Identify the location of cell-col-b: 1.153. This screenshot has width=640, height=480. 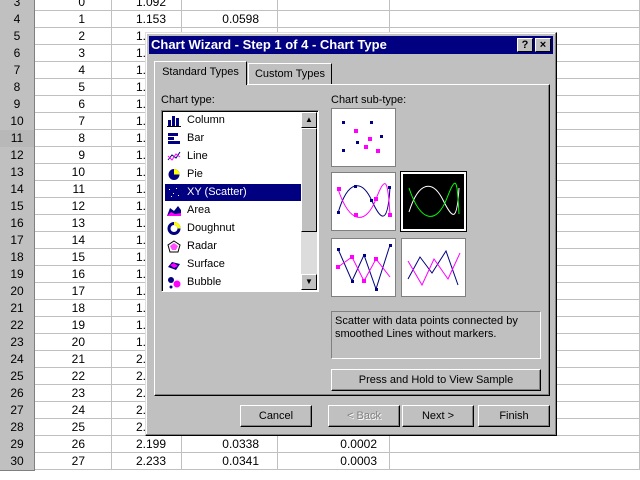
(147, 19).